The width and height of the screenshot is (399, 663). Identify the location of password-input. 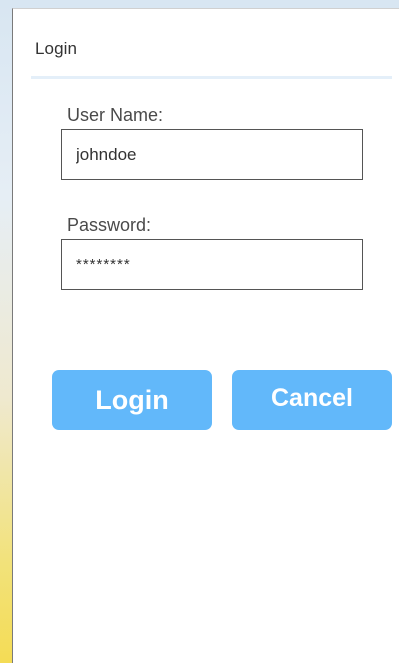
(212, 264).